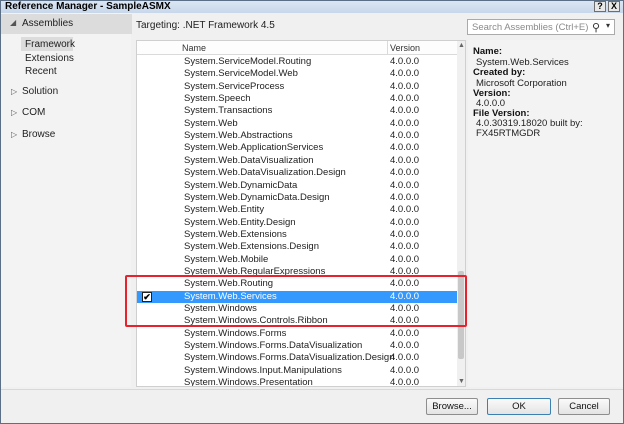  Describe the element at coordinates (50, 44) in the screenshot. I see `nav-item-framework: Framework` at that location.